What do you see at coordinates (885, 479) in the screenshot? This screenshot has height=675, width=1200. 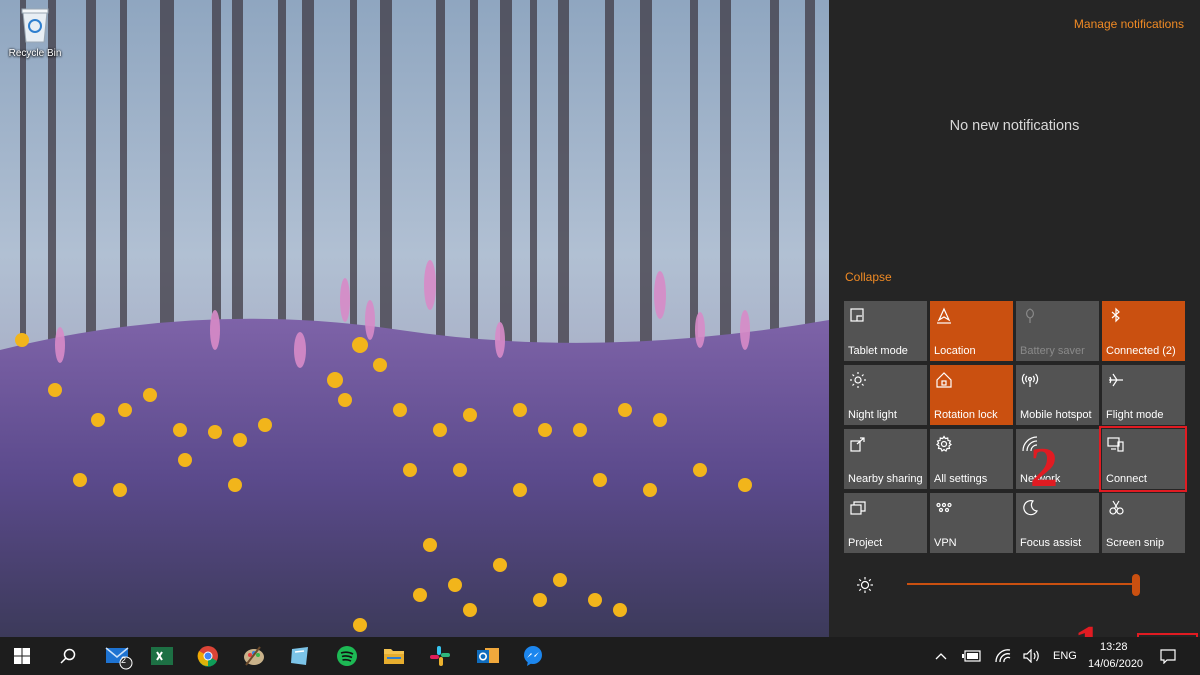 I see `quick-action-label: Nearby sharing` at bounding box center [885, 479].